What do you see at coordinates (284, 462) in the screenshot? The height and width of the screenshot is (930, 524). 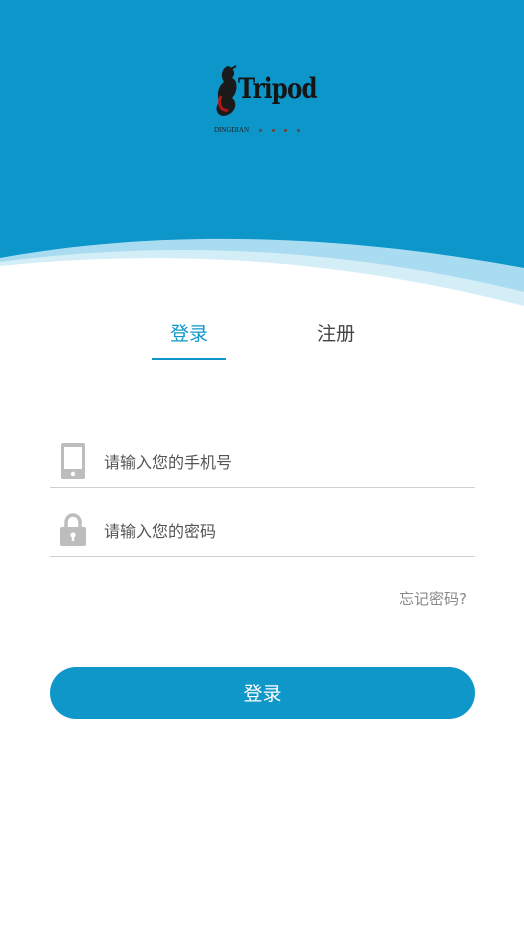 I see `phone-input` at bounding box center [284, 462].